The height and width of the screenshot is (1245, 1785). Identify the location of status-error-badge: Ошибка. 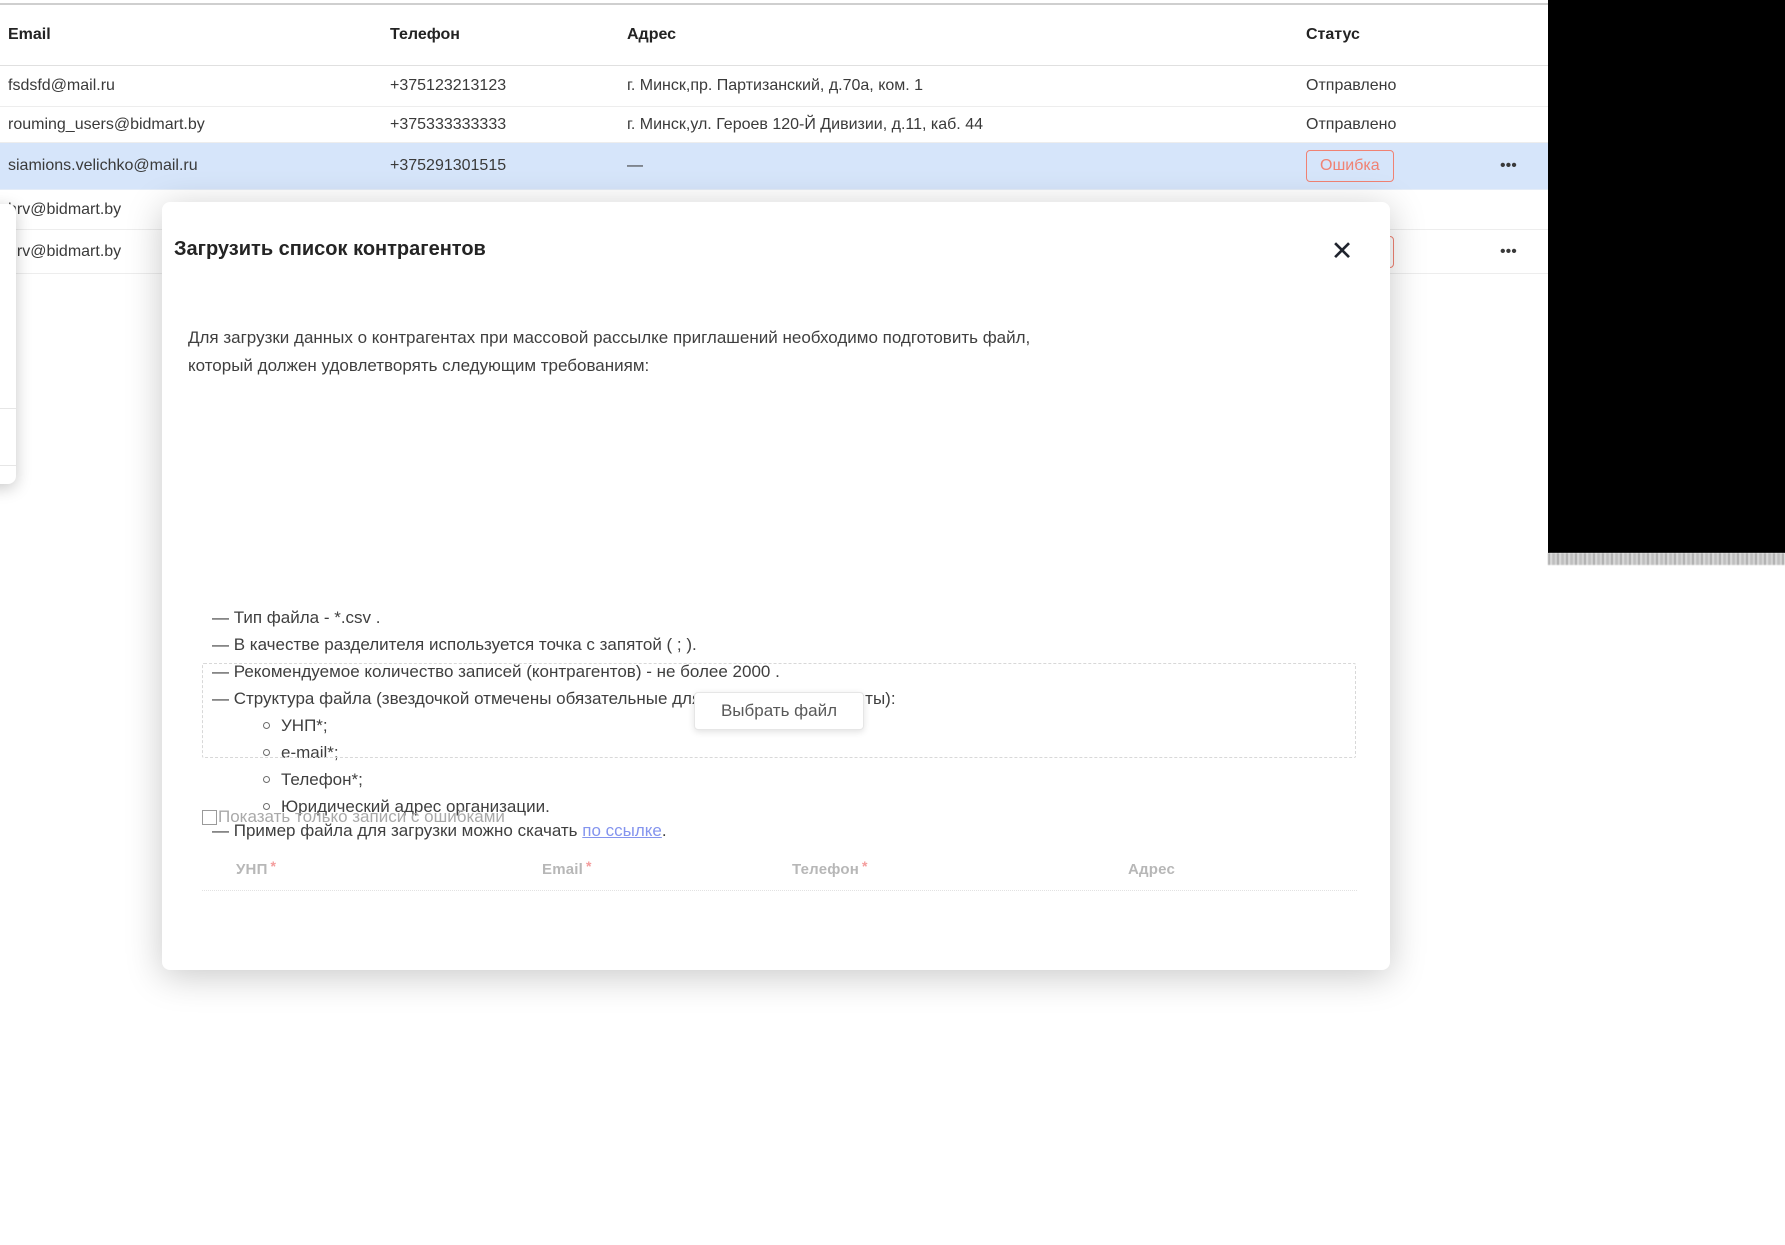
(1350, 166).